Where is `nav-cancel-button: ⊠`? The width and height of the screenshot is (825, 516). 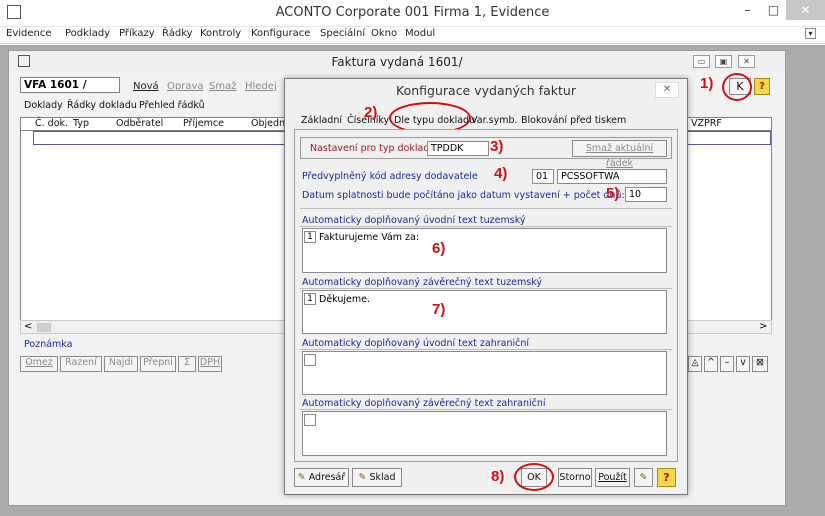
nav-cancel-button: ⊠ is located at coordinates (760, 364).